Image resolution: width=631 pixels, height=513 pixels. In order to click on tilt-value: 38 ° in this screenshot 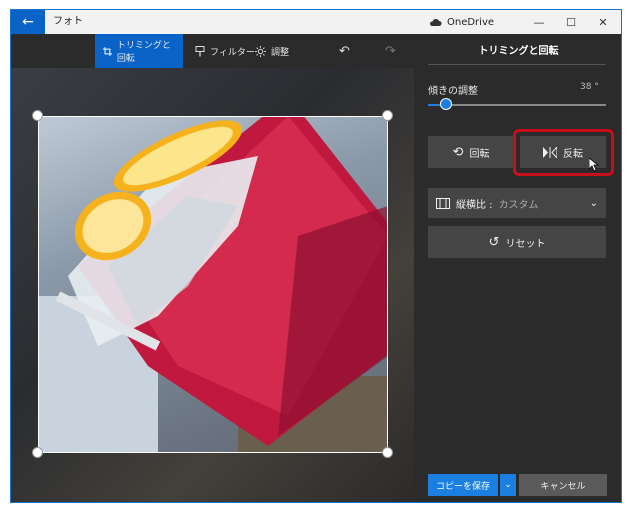, I will do `click(589, 87)`.